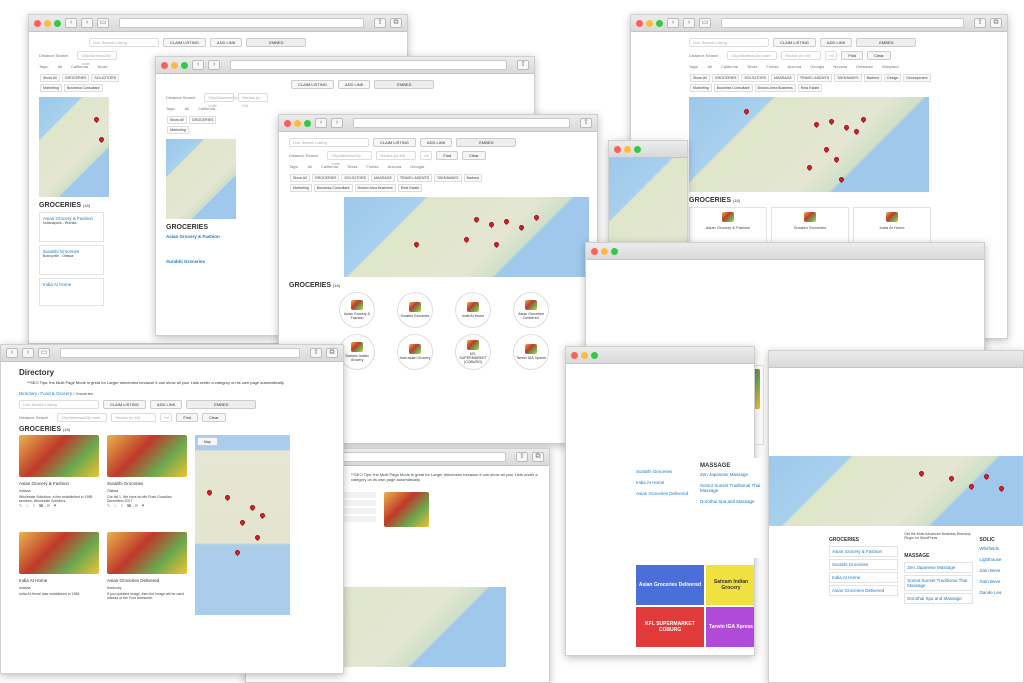  I want to click on tag-item: Delaware, so click(864, 66).